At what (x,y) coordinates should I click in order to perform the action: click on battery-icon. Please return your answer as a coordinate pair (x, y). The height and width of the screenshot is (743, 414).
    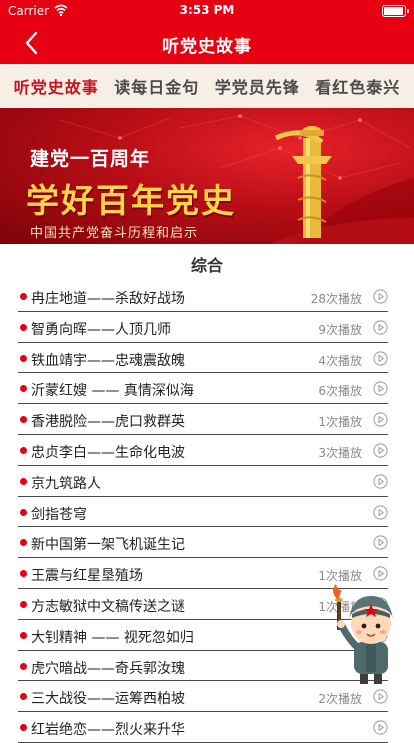
    Looking at the image, I should click on (395, 11).